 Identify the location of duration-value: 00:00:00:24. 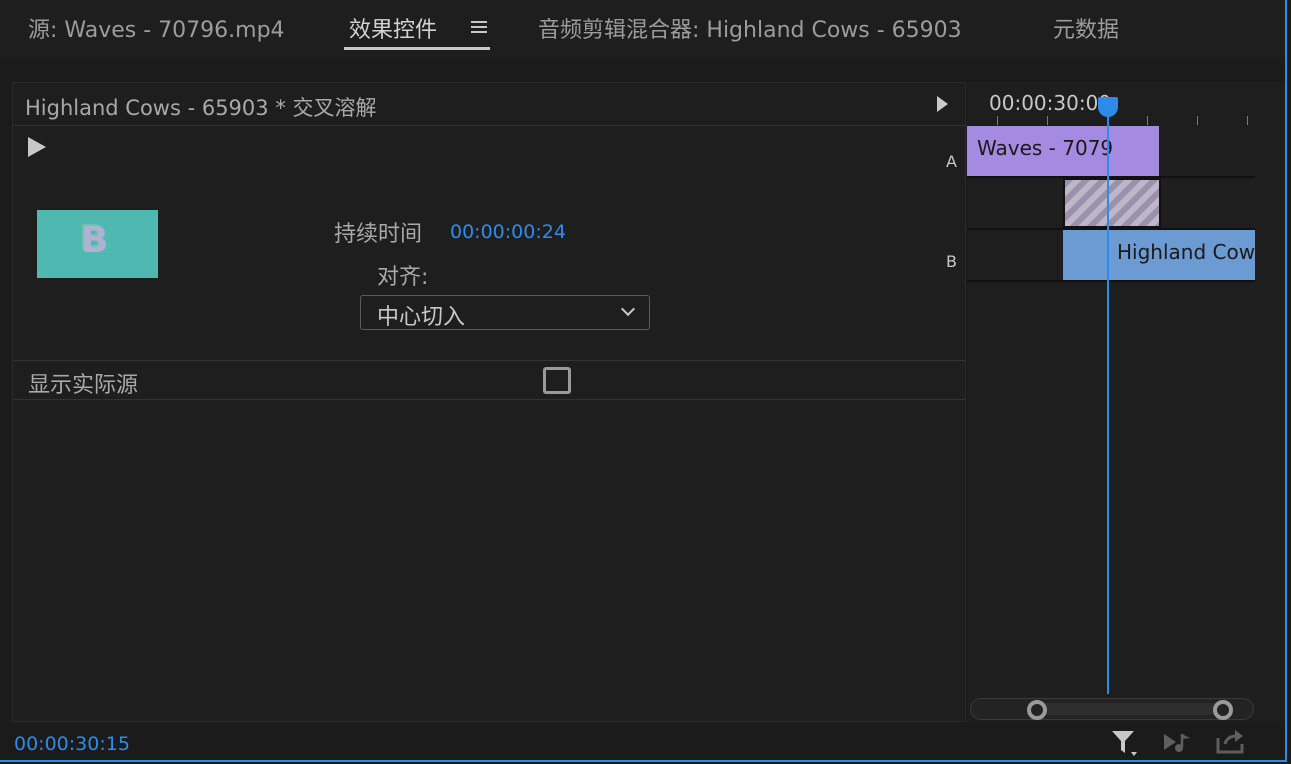
(508, 232).